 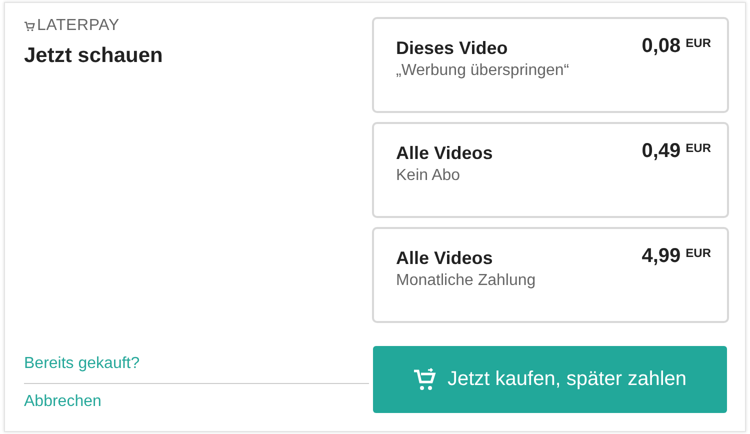 I want to click on offer-description: Monatliche Zahlung, so click(x=466, y=281).